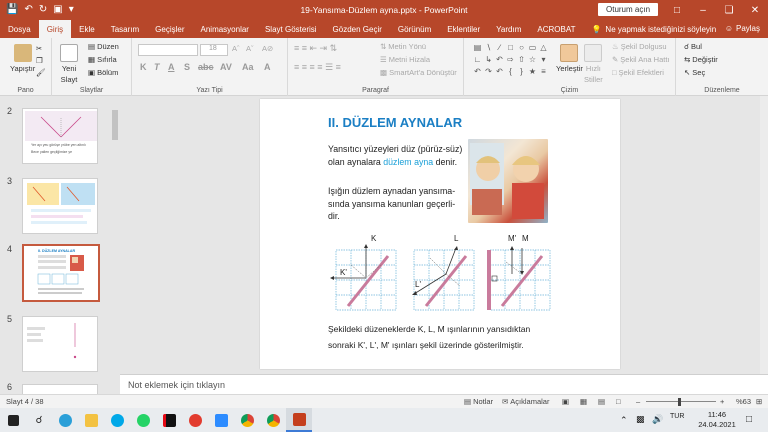  I want to click on notes-placeholder: Not eklemek için tıklayın, so click(444, 384).